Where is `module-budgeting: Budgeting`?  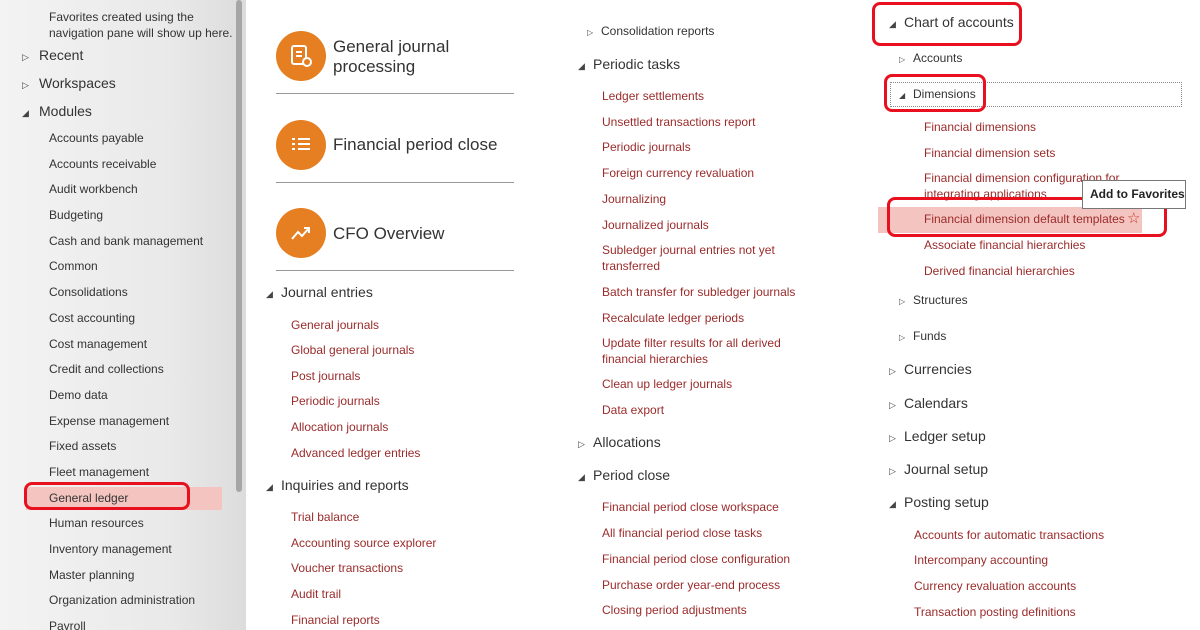
module-budgeting: Budgeting is located at coordinates (118, 216).